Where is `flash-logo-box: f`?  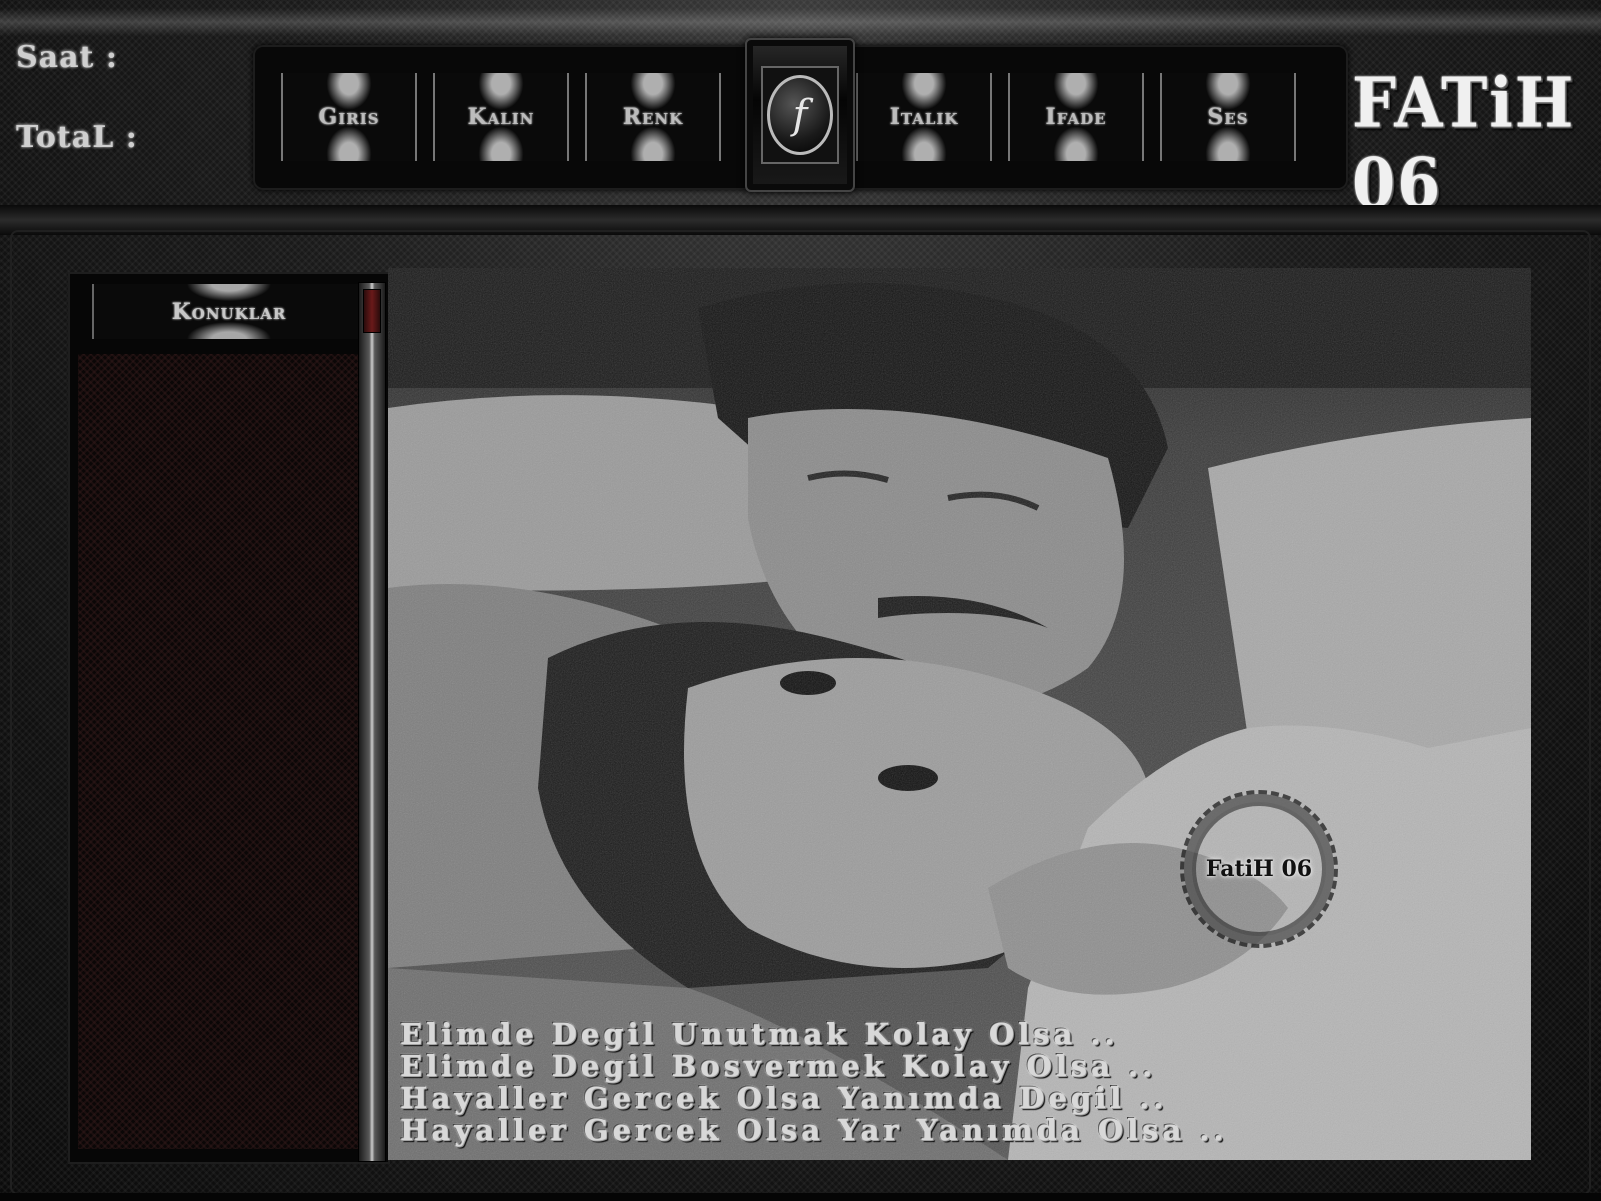 flash-logo-box: f is located at coordinates (800, 115).